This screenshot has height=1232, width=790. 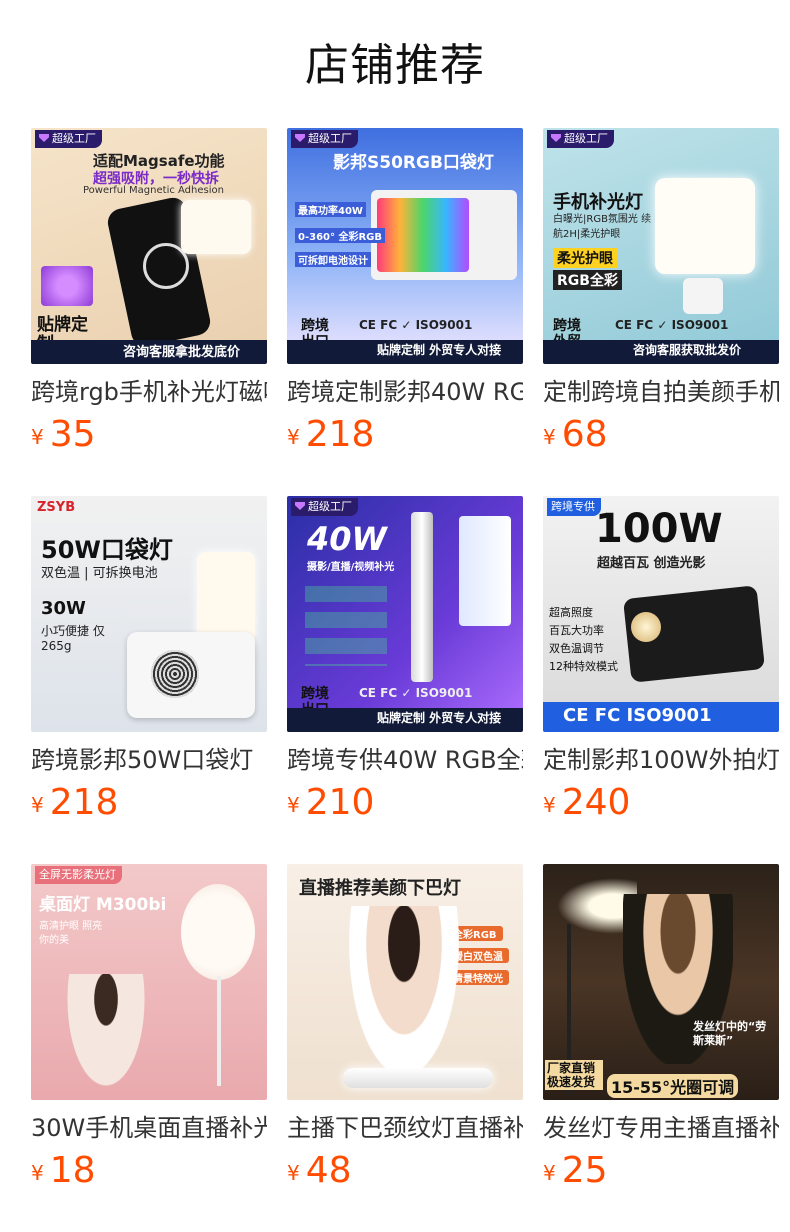 I want to click on product-image: 全屏无影柔光灯 桌面灯 M300bi 高清护眼 照亮你的美, so click(x=149, y=982).